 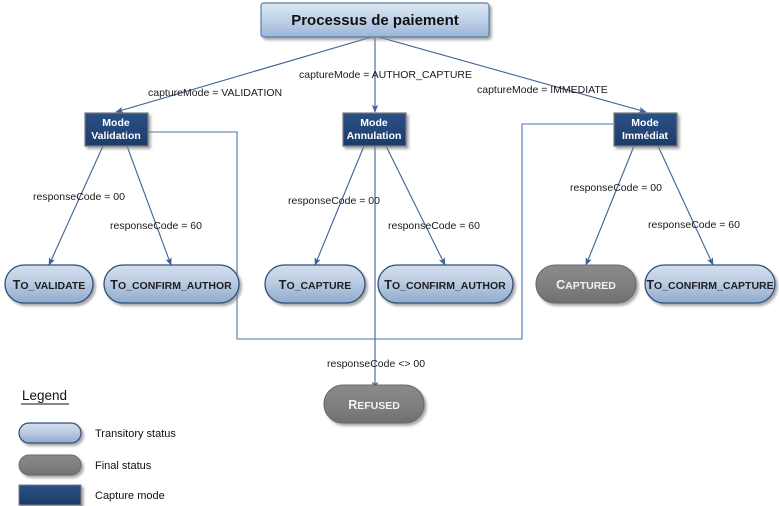 What do you see at coordinates (542, 90) in the screenshot?
I see `edge-label-capturemode-immediate: captureMode = IMMEDIATE` at bounding box center [542, 90].